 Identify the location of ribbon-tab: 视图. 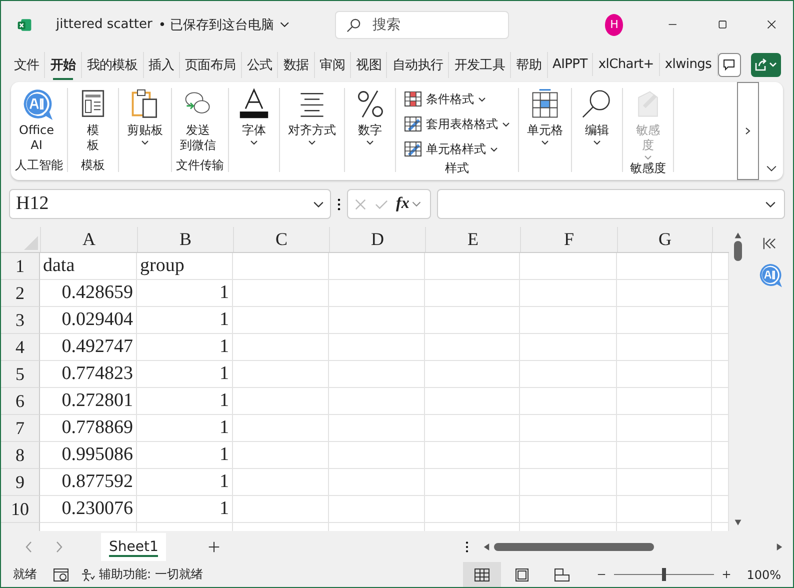
(369, 65).